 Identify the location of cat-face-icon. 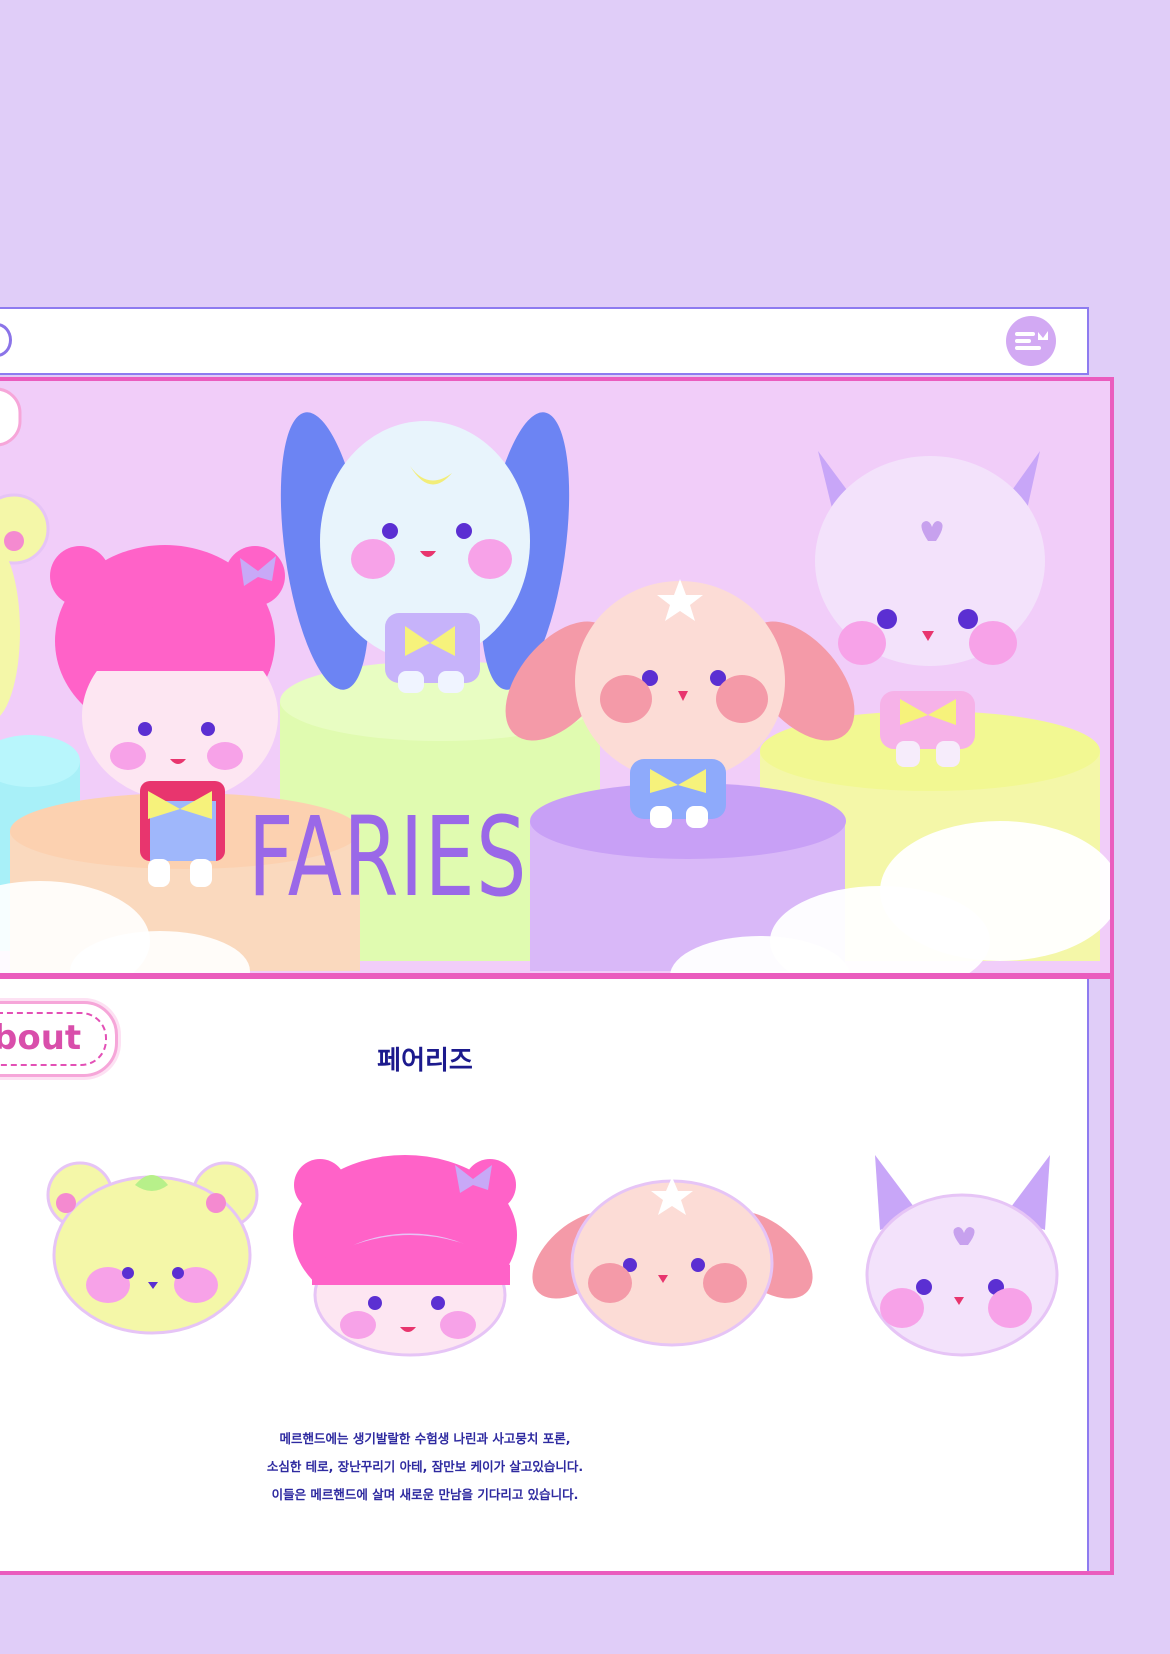
(962, 1256).